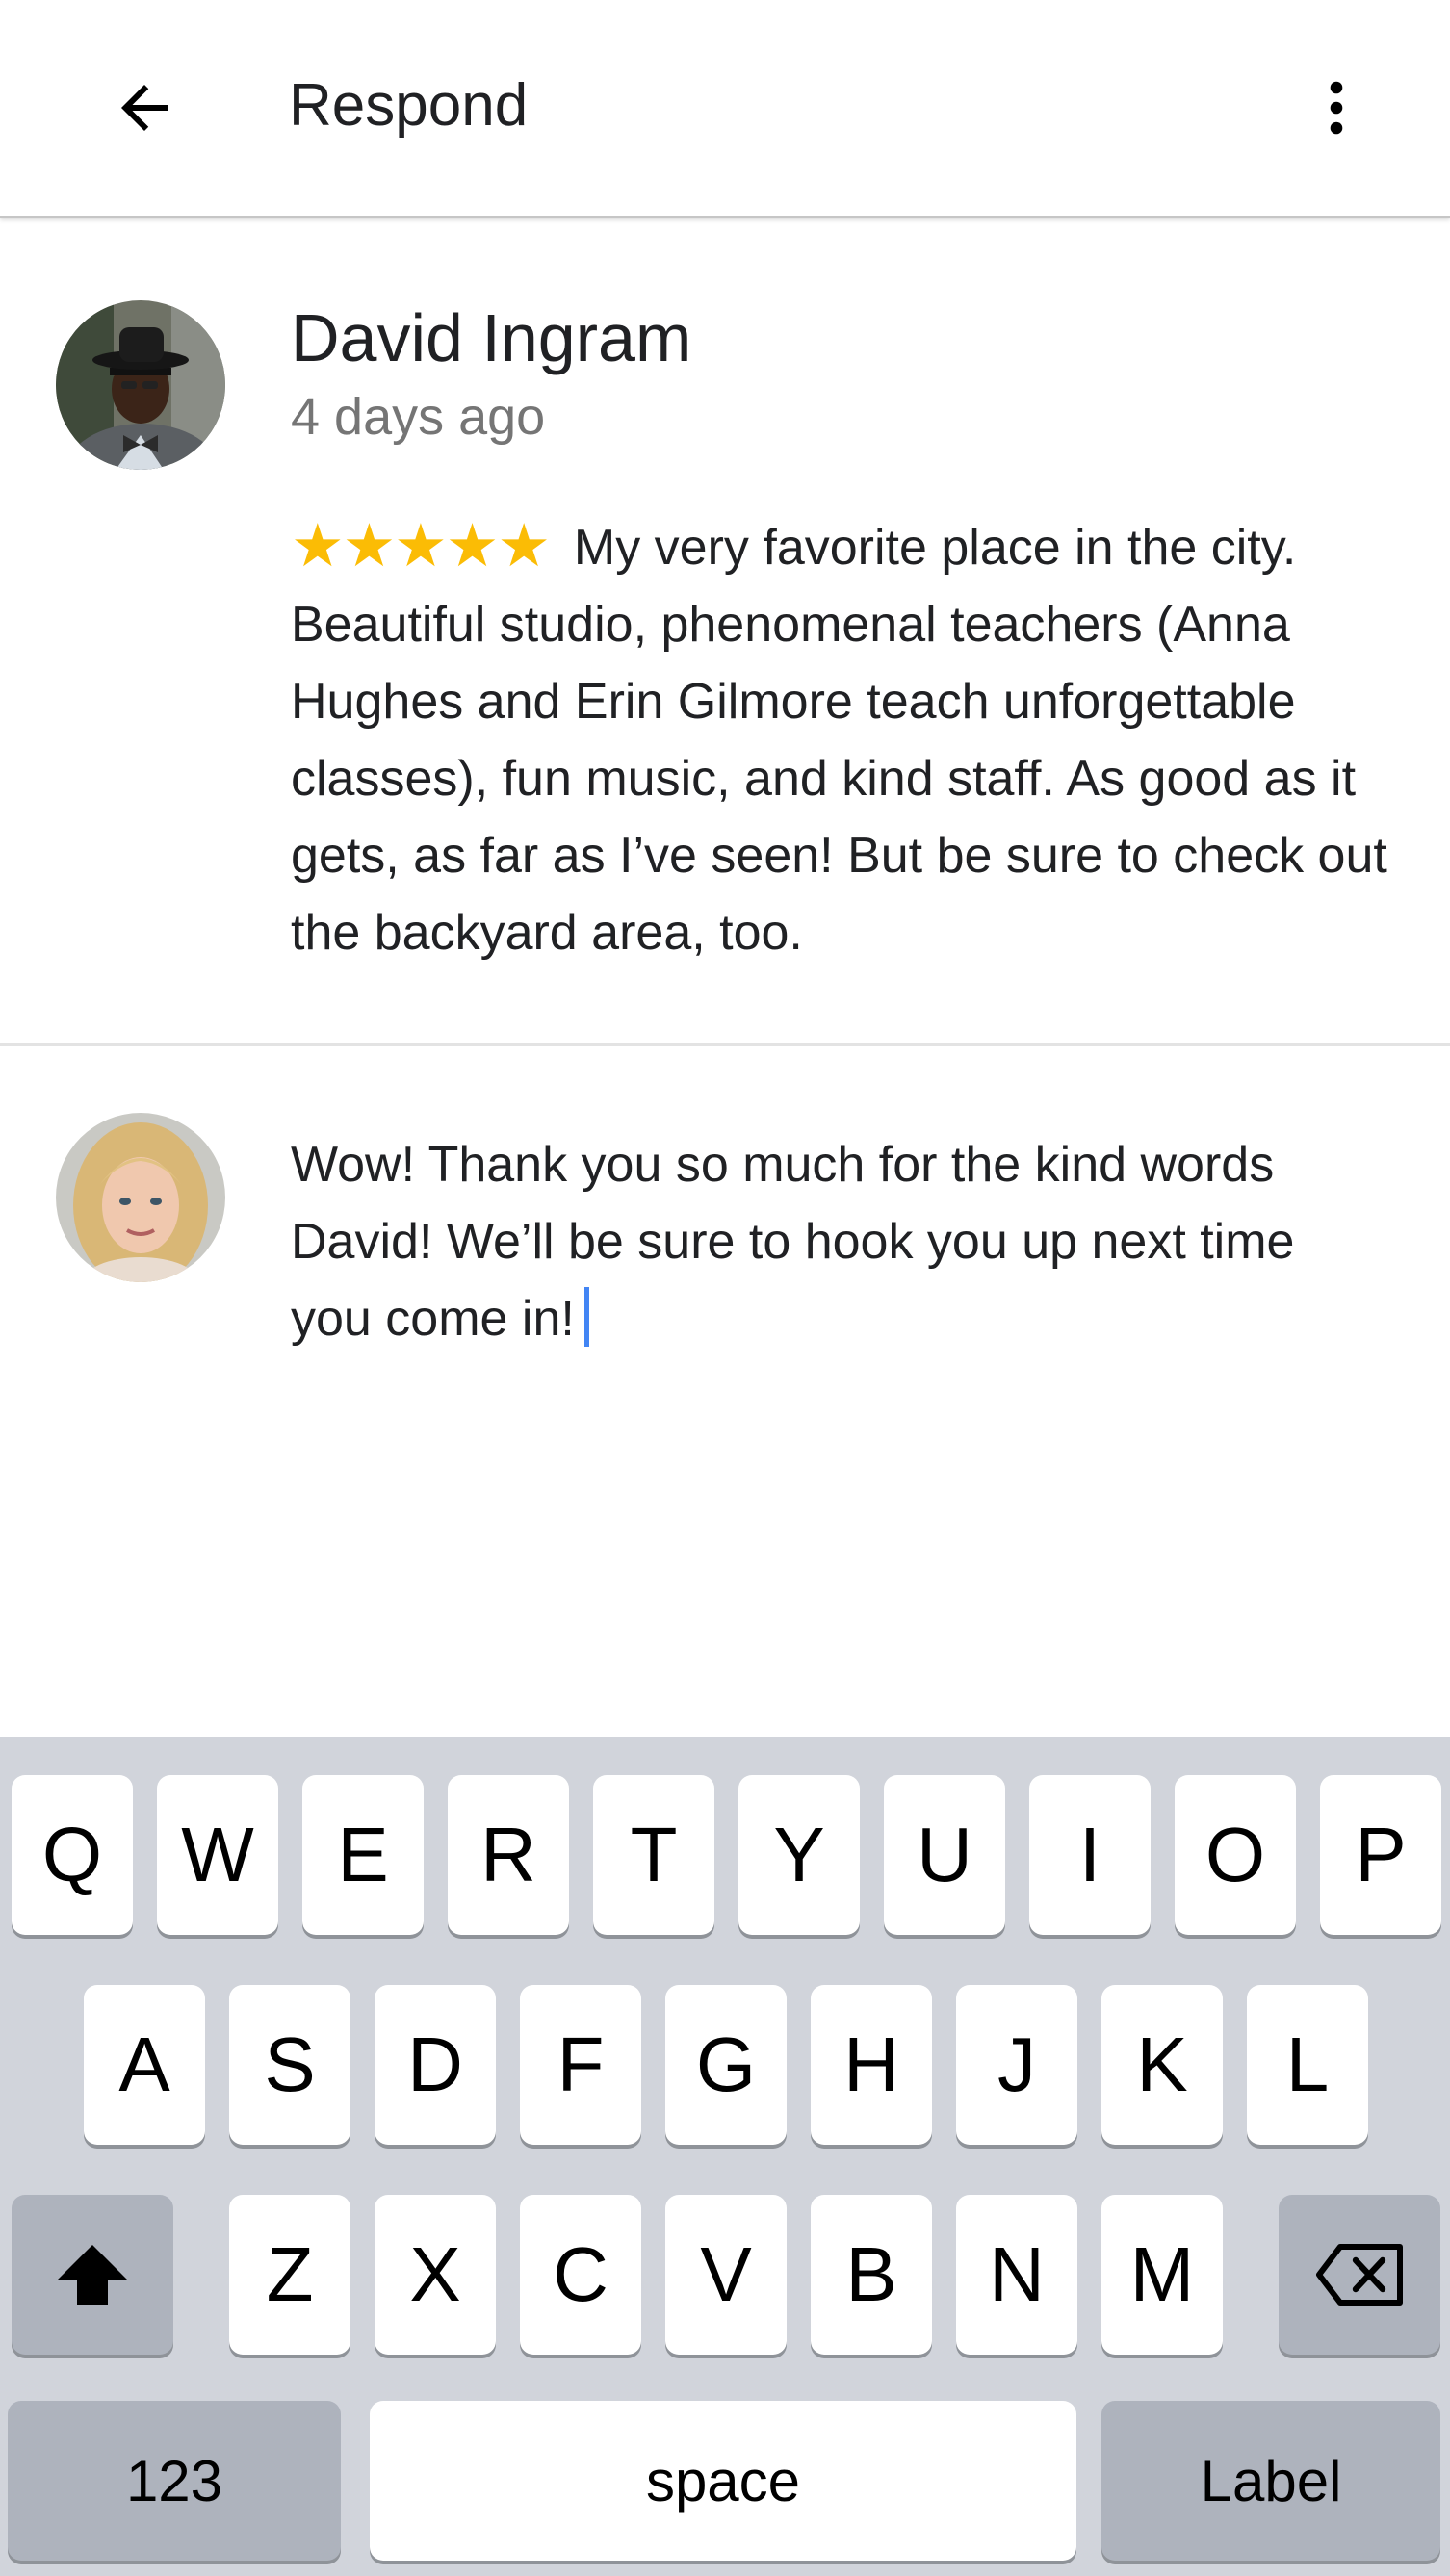  What do you see at coordinates (1016, 2275) in the screenshot?
I see `key-n: N` at bounding box center [1016, 2275].